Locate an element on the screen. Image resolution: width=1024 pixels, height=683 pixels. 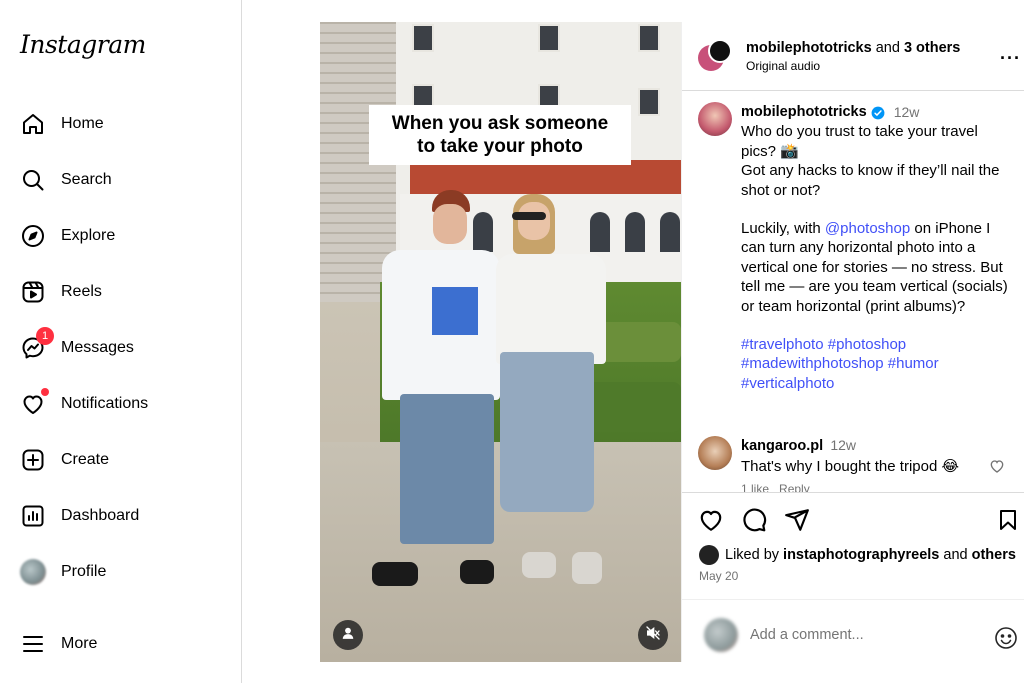
sidebar-item-label: Messages is located at coordinates (97, 347).